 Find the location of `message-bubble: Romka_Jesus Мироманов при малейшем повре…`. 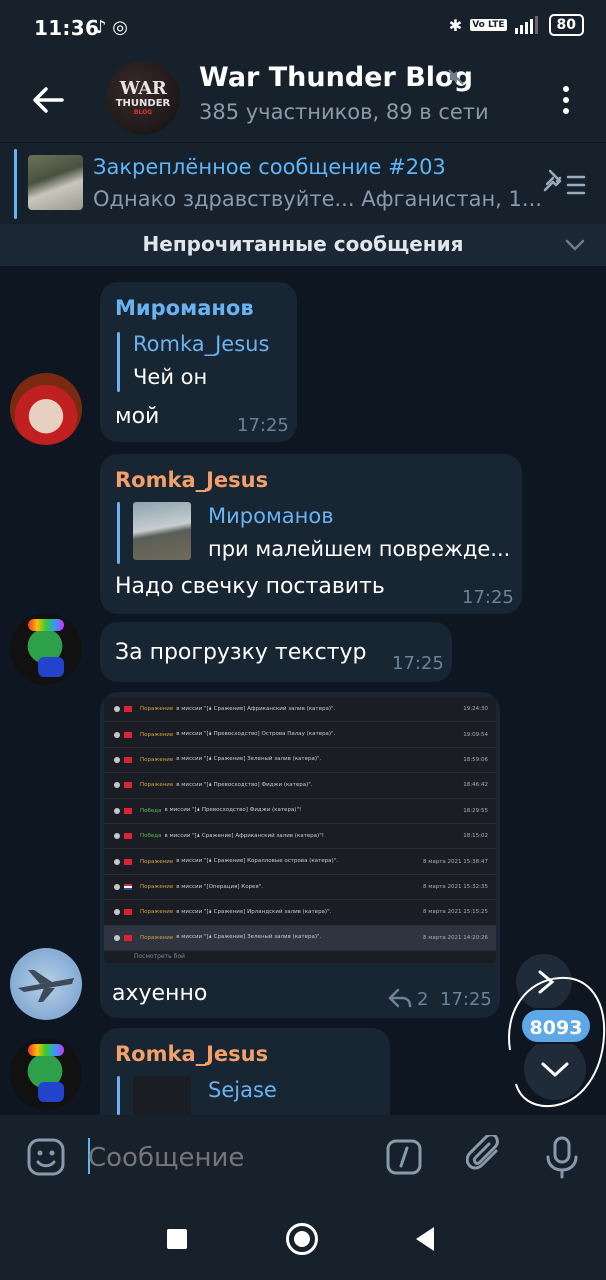

message-bubble: Romka_Jesus Мироманов при малейшем повре… is located at coordinates (311, 534).